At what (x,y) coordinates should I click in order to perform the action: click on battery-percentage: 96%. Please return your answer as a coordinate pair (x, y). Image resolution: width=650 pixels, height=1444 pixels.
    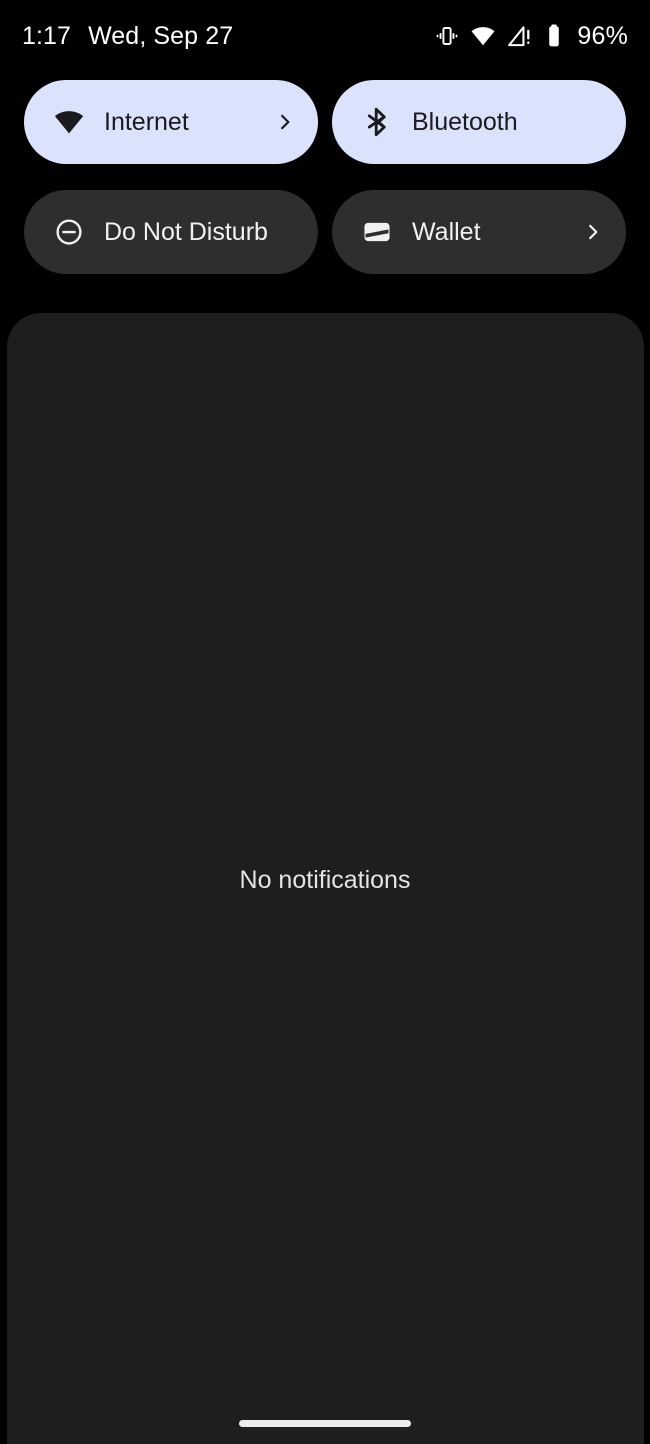
    Looking at the image, I should click on (602, 35).